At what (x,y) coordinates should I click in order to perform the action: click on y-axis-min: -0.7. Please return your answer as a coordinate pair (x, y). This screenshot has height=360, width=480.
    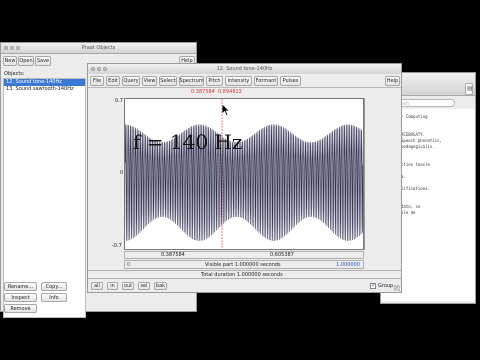
    Looking at the image, I should click on (117, 246).